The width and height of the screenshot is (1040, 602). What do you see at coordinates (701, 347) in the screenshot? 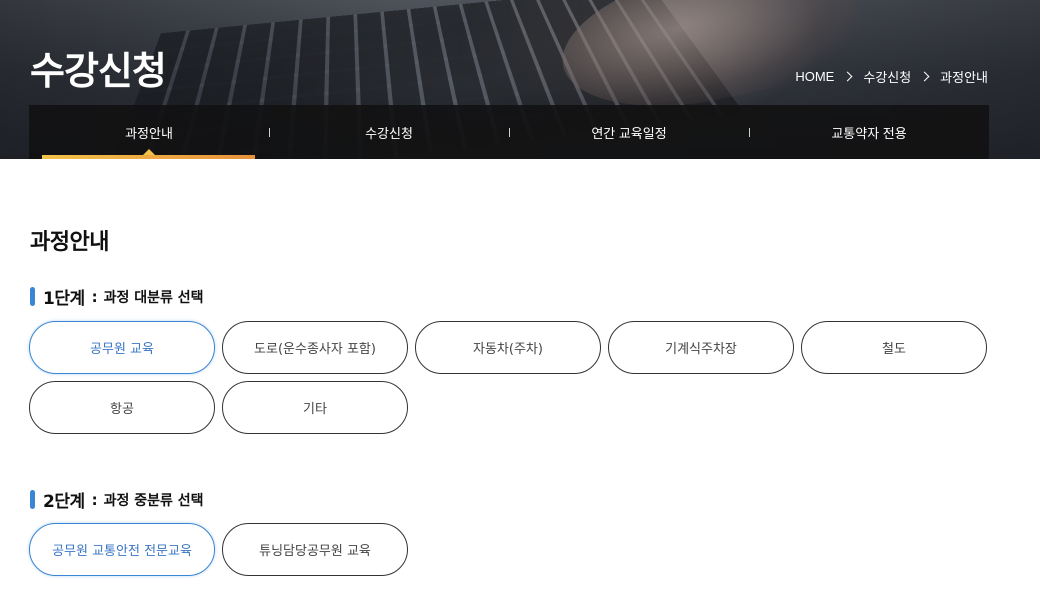
I see `option-mechanical-parking: 기계식주차장` at bounding box center [701, 347].